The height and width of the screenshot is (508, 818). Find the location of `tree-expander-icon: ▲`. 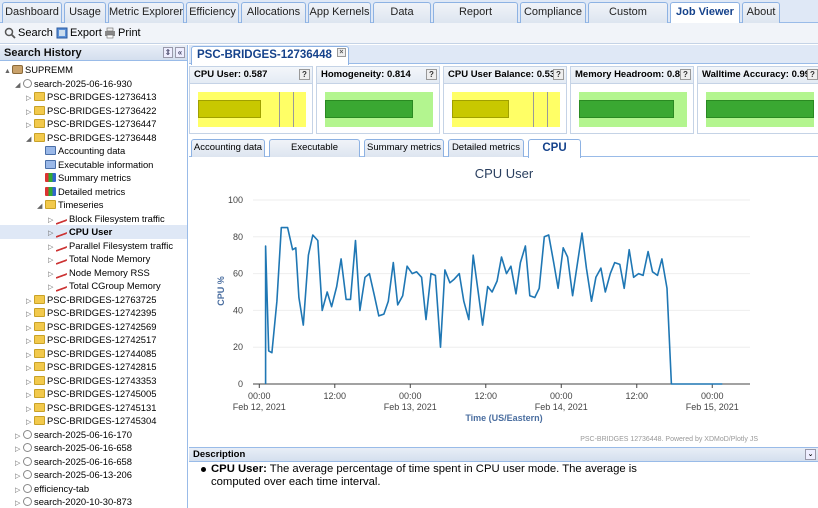

tree-expander-icon: ▲ is located at coordinates (8, 72).